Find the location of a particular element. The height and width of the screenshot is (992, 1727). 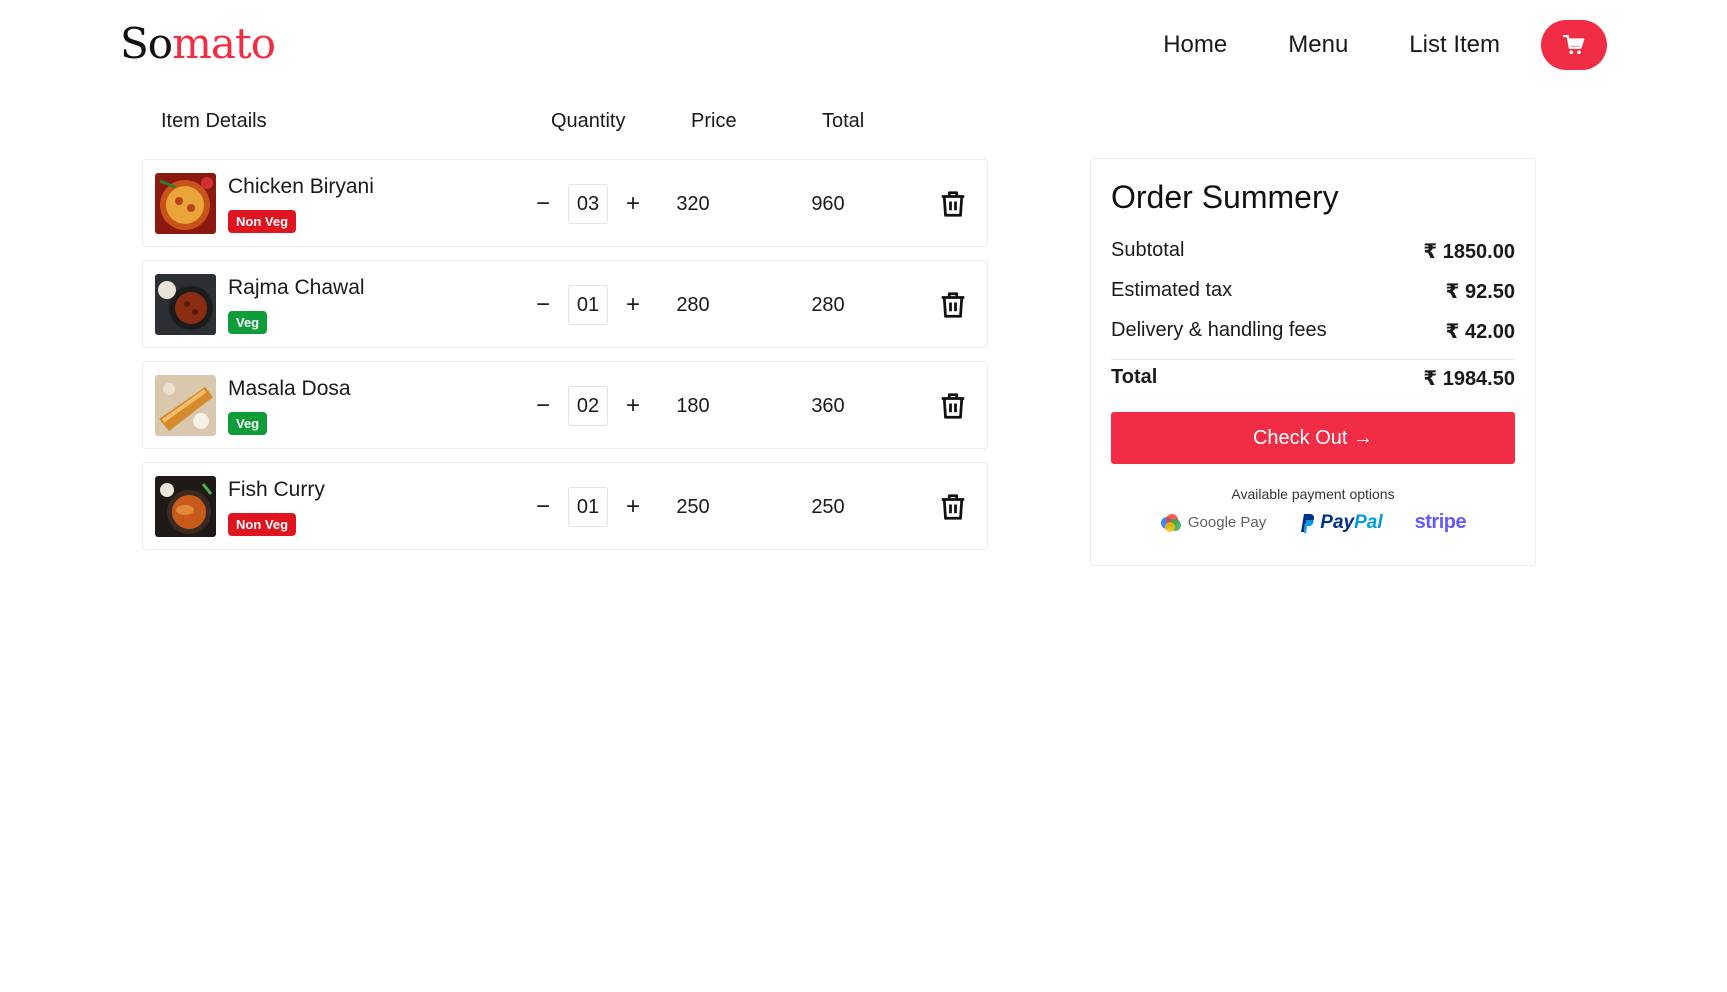

subtotal-label: Subtotal is located at coordinates (1148, 250).